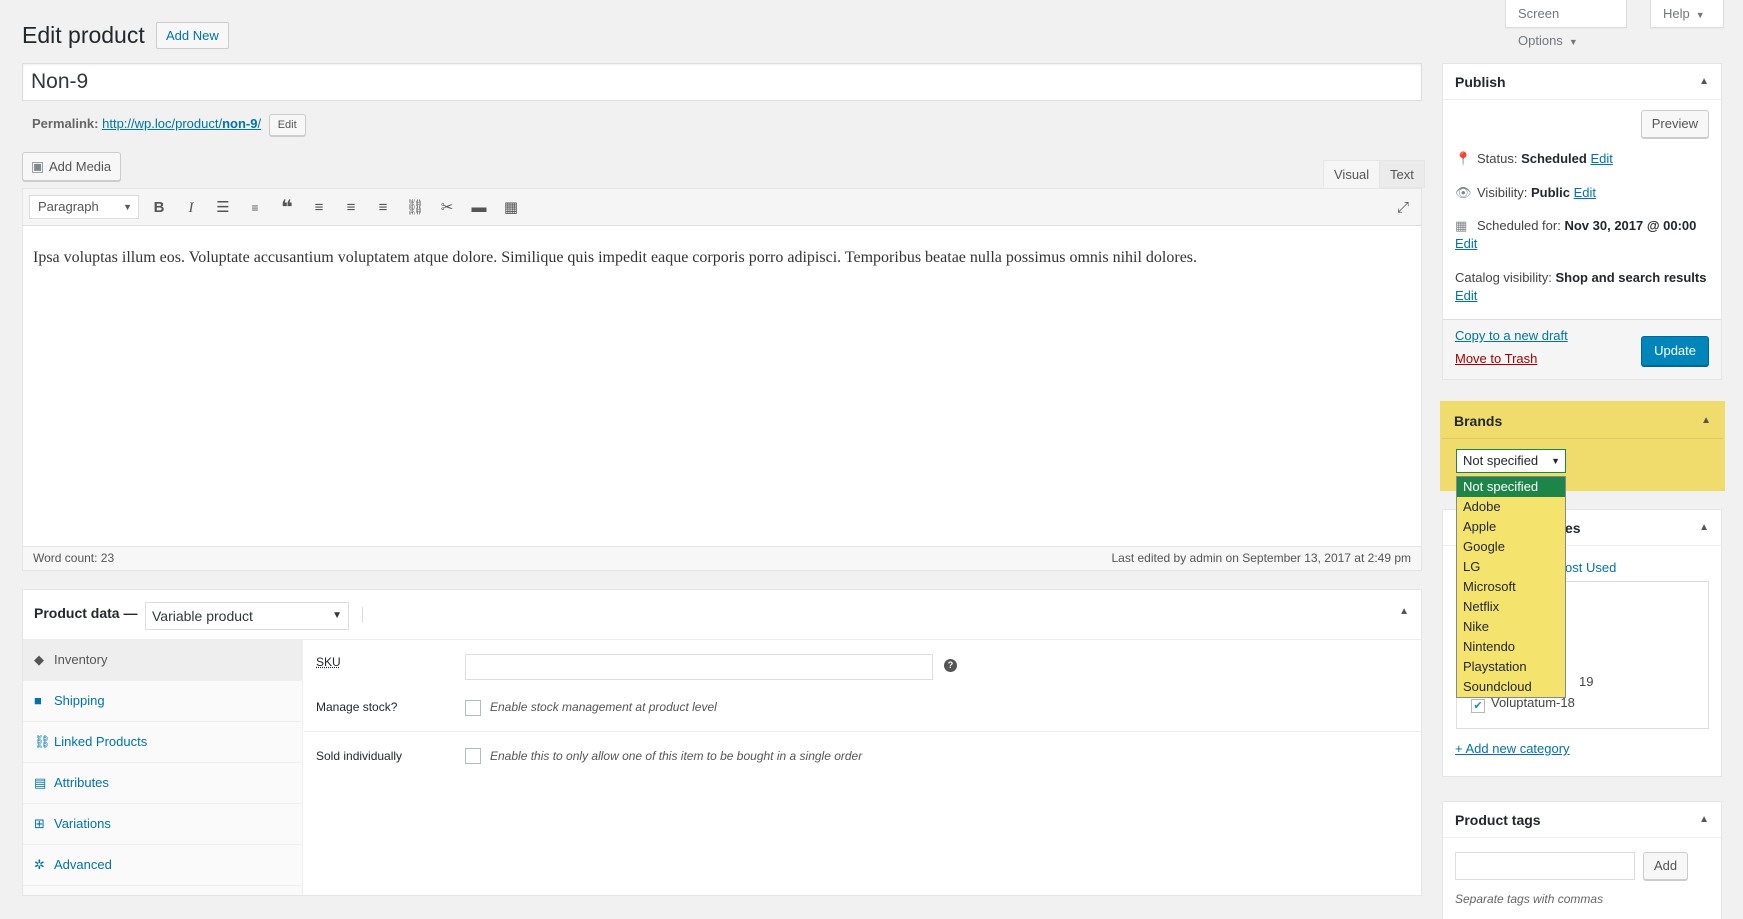  I want to click on caret-down-icon: ▼, so click(1700, 15).